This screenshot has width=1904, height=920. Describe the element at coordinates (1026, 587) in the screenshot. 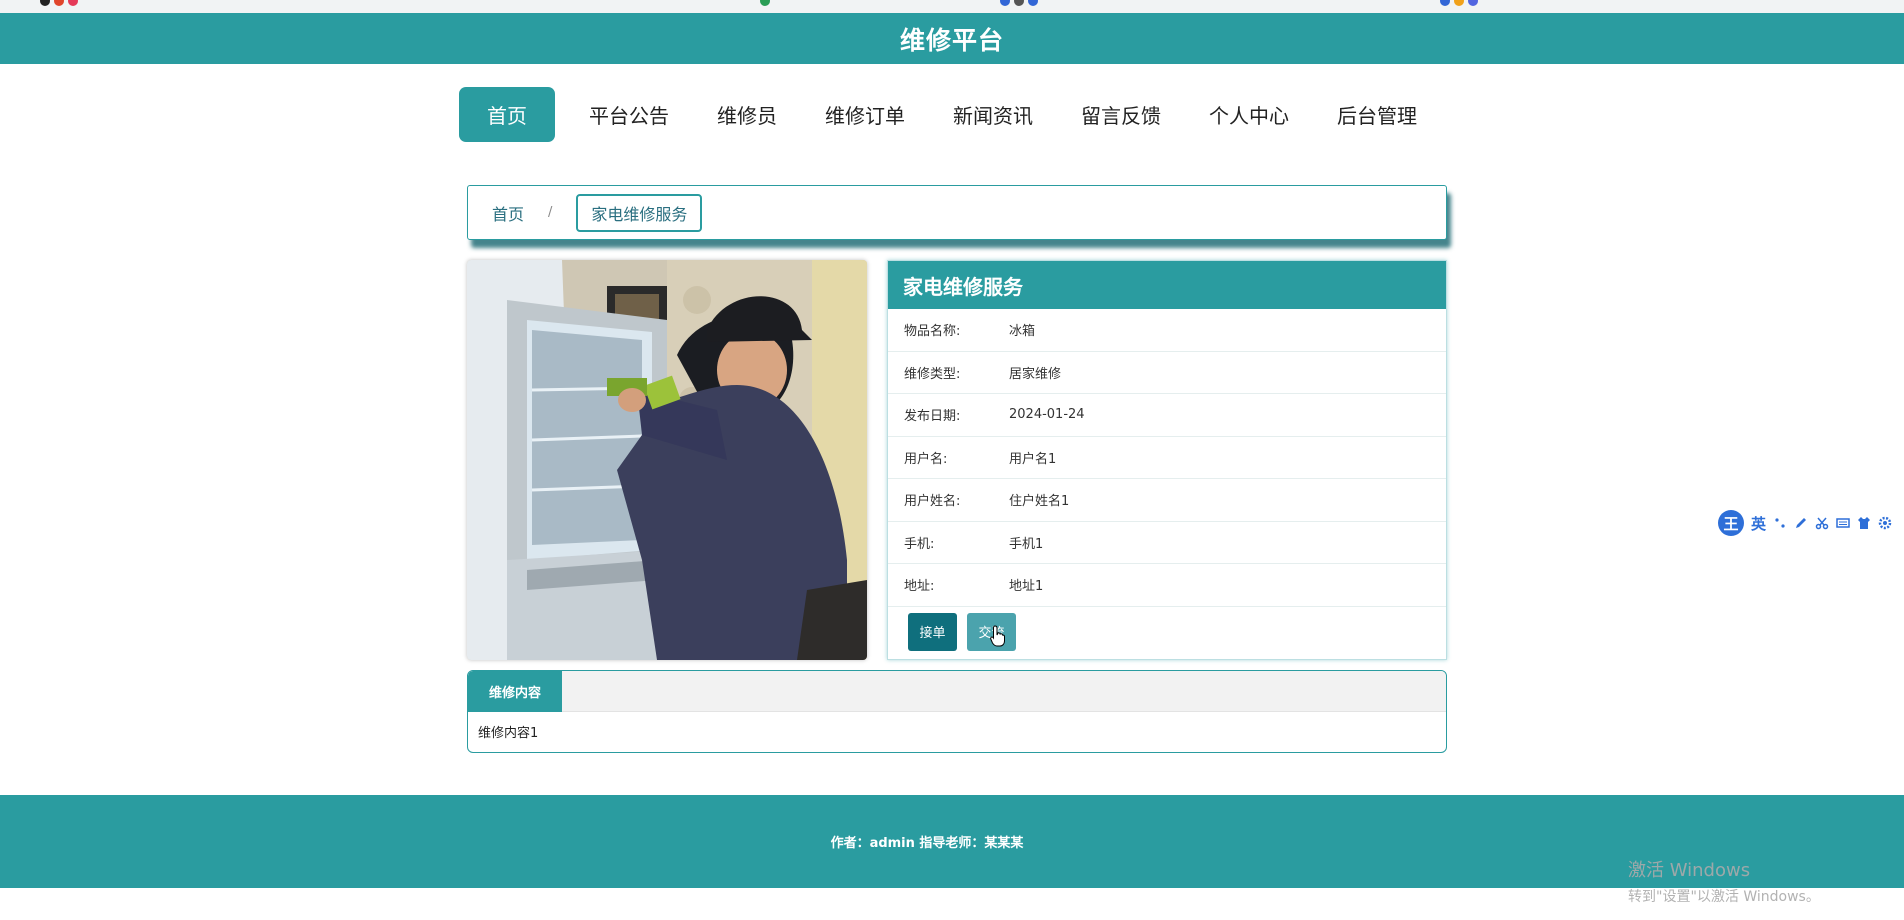

I see `field-value: 地址1` at that location.